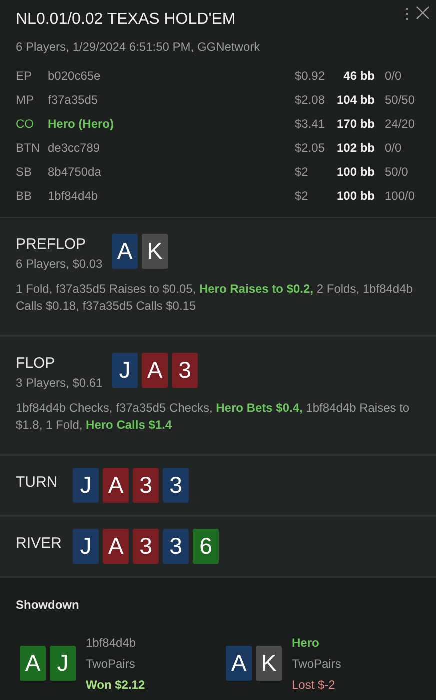 The height and width of the screenshot is (700, 436). I want to click on subtitle: 6 Players, 1/29/2024 6:51:50 PM, GGNetwork, so click(139, 47).